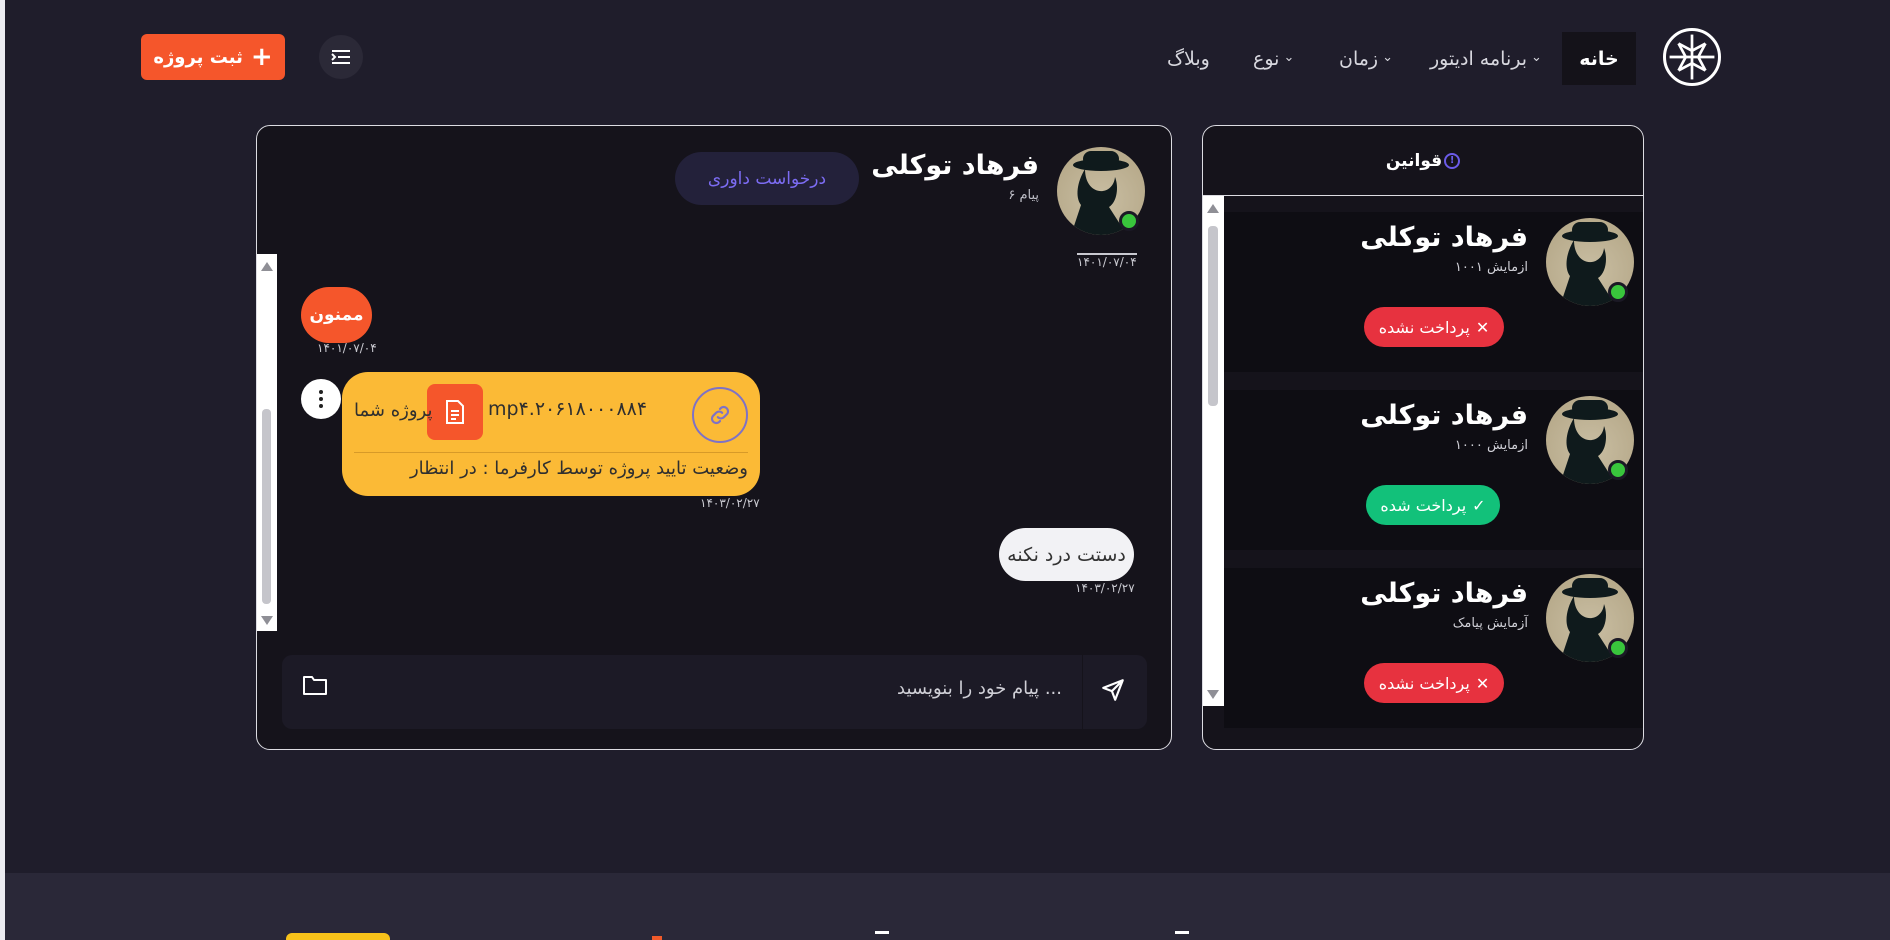  What do you see at coordinates (955, 165) in the screenshot?
I see `chat-user-name: فرهاد توکلی` at bounding box center [955, 165].